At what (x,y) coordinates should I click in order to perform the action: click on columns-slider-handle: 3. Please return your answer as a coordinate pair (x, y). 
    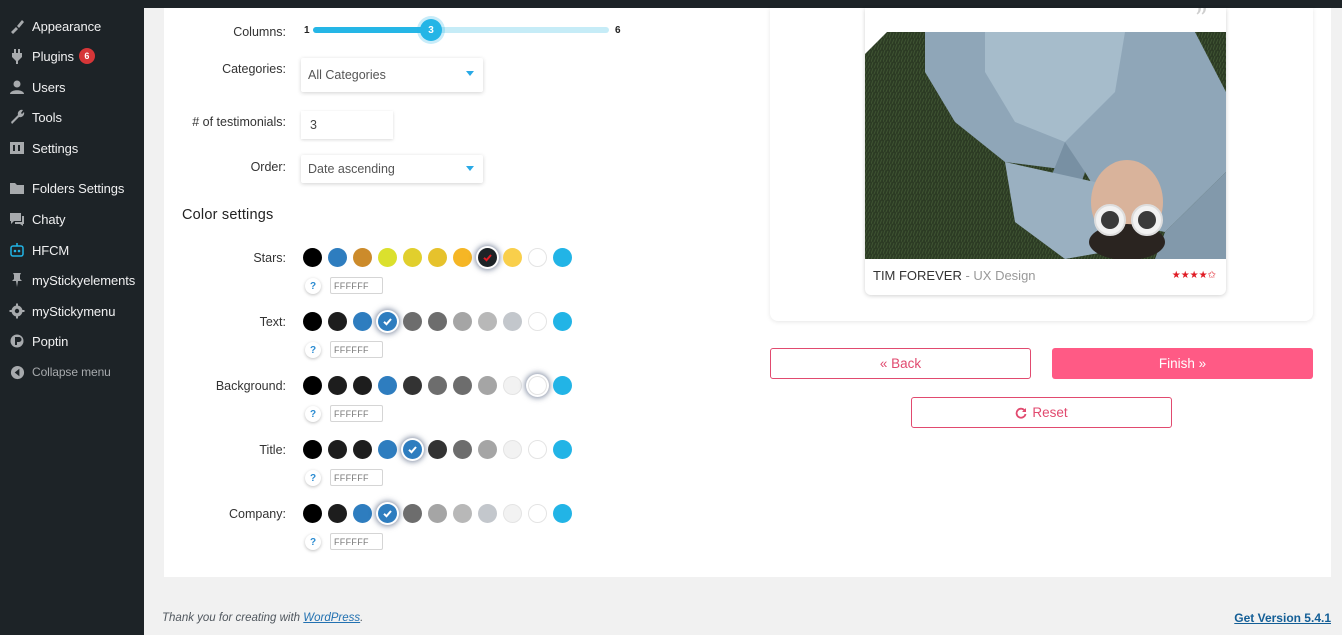
    Looking at the image, I should click on (431, 30).